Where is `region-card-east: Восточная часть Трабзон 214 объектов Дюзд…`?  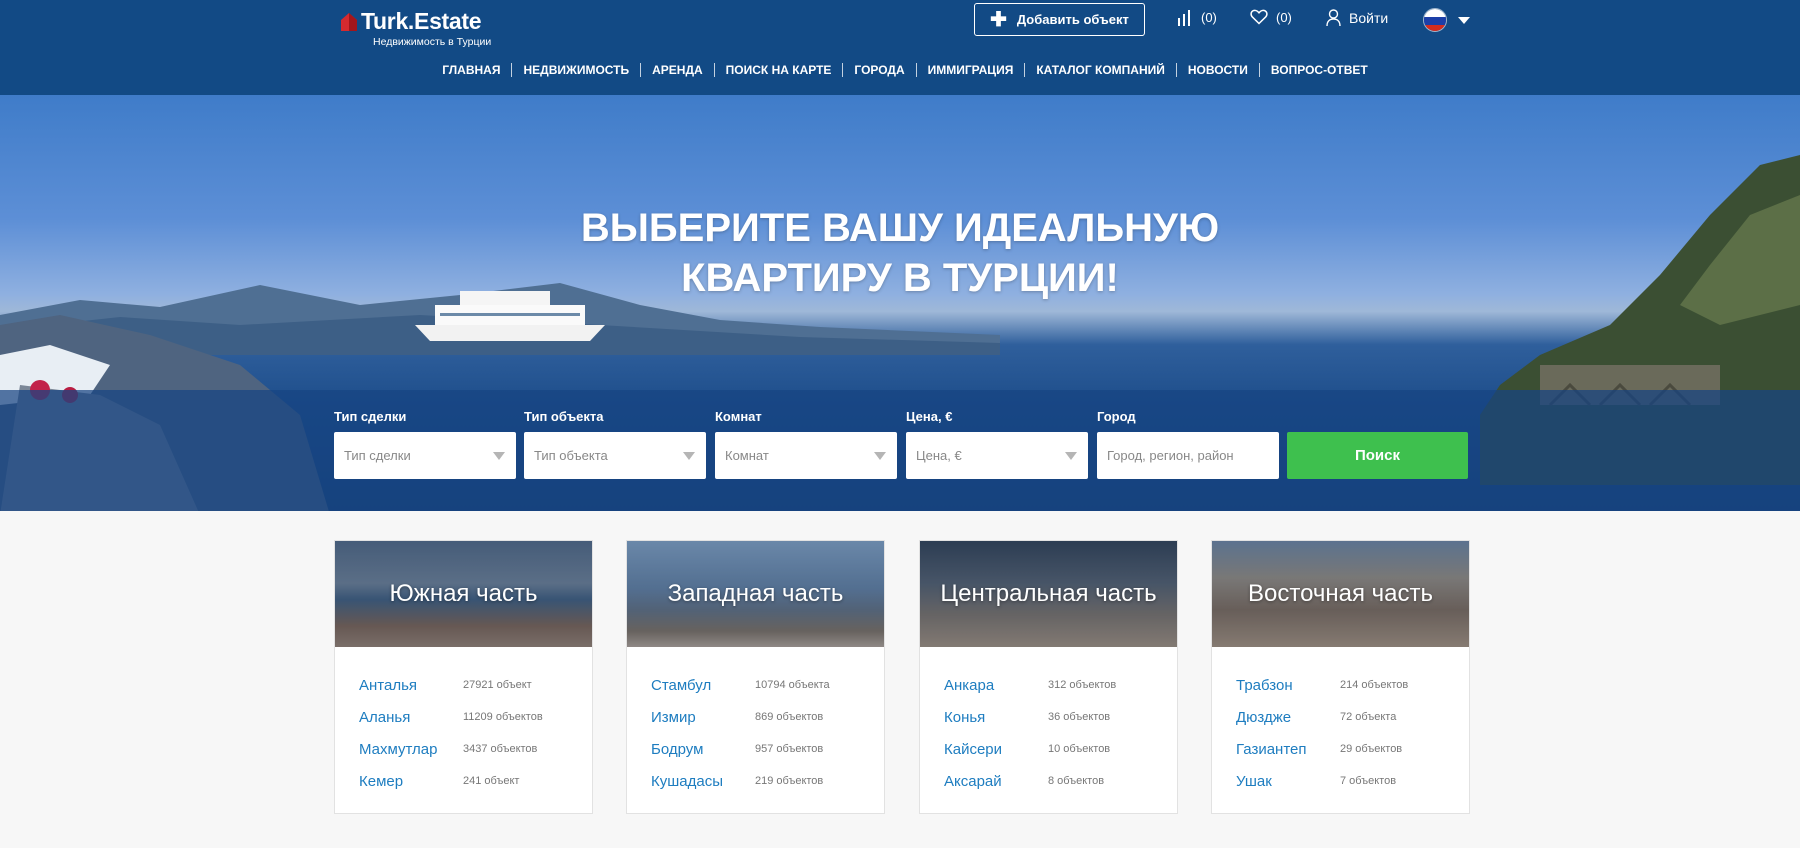
region-card-east: Восточная часть Трабзон 214 объектов Дюзд… is located at coordinates (1340, 677).